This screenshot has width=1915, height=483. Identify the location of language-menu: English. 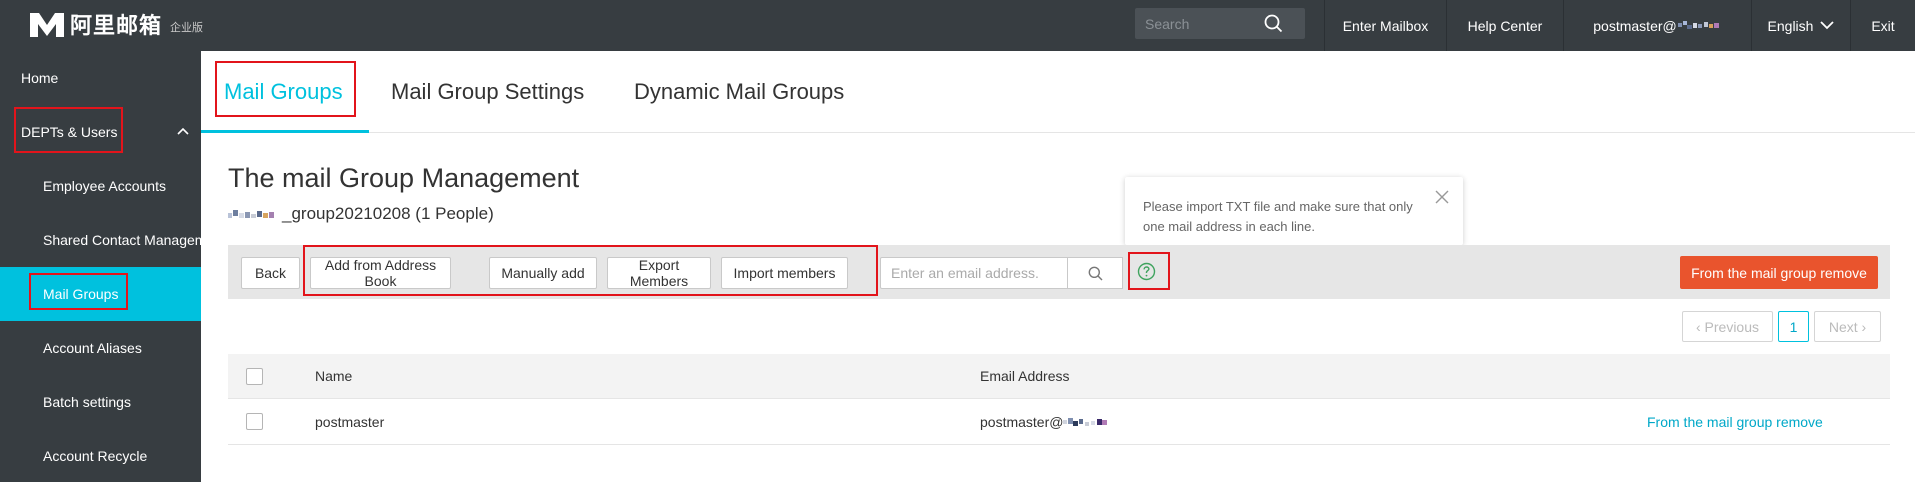
(1800, 25).